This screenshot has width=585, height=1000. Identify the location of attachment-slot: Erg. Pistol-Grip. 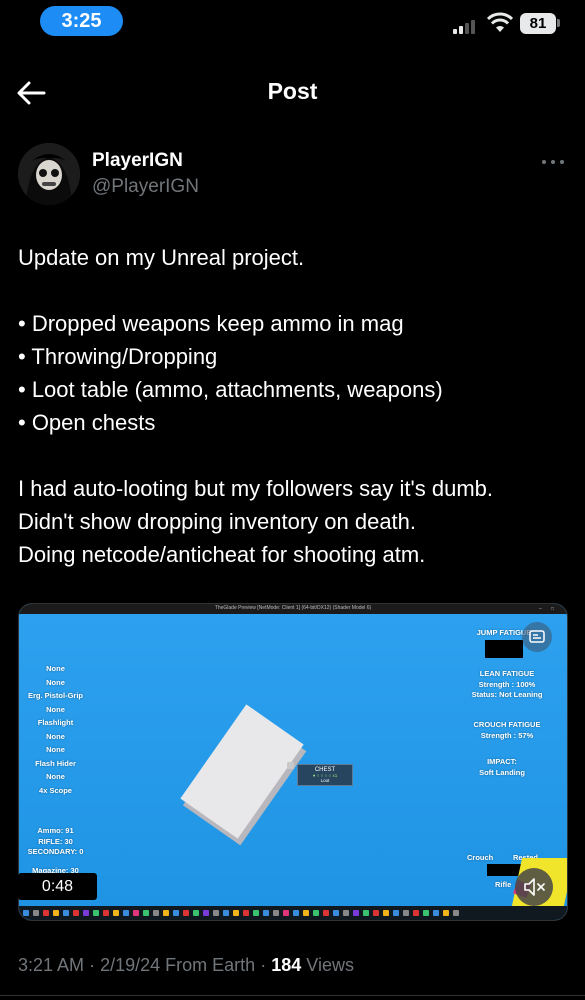
(55, 695).